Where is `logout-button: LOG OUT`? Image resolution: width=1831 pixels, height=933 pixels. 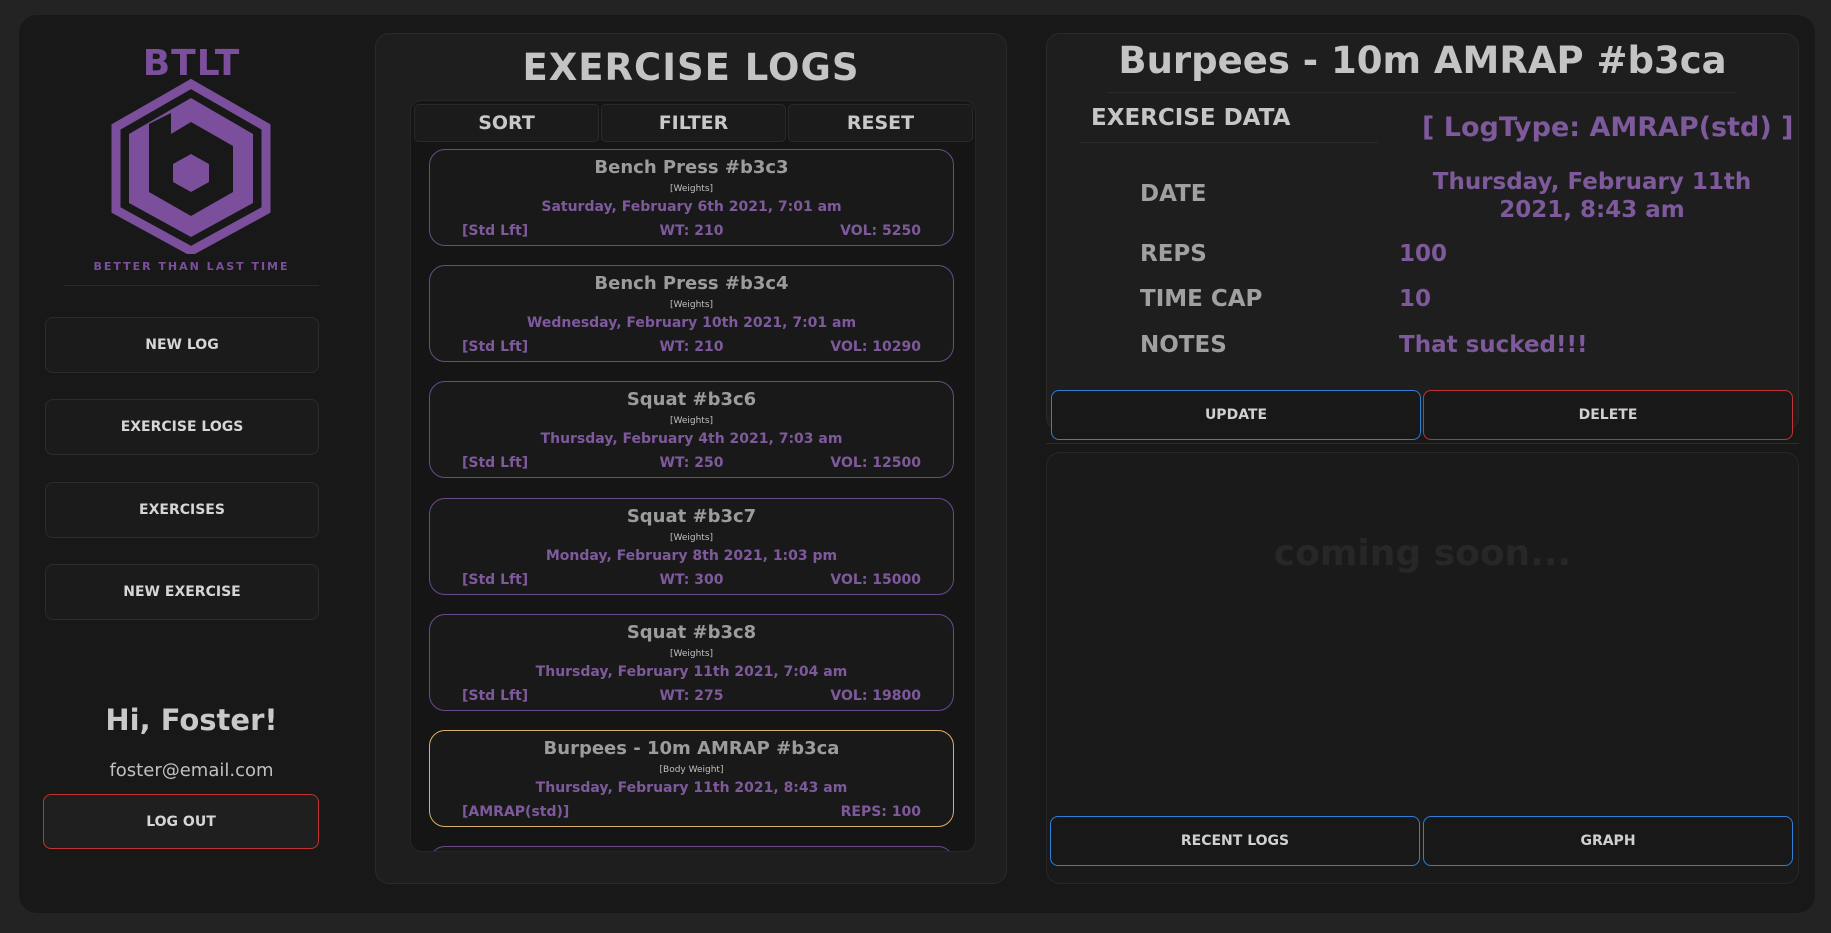
logout-button: LOG OUT is located at coordinates (181, 821).